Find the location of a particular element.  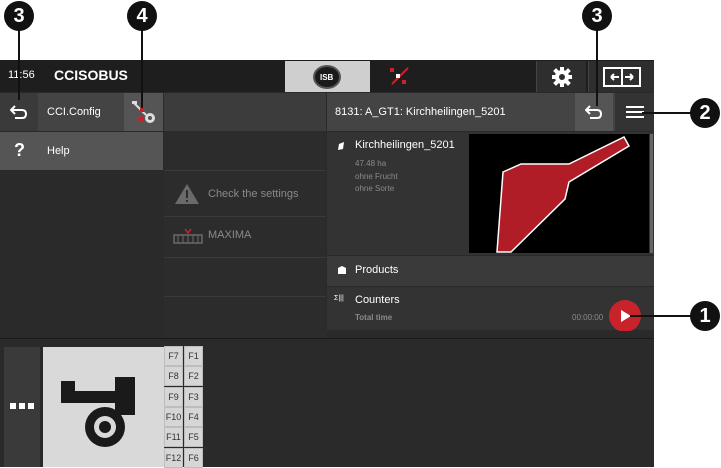

products-row: Products is located at coordinates (490, 271).